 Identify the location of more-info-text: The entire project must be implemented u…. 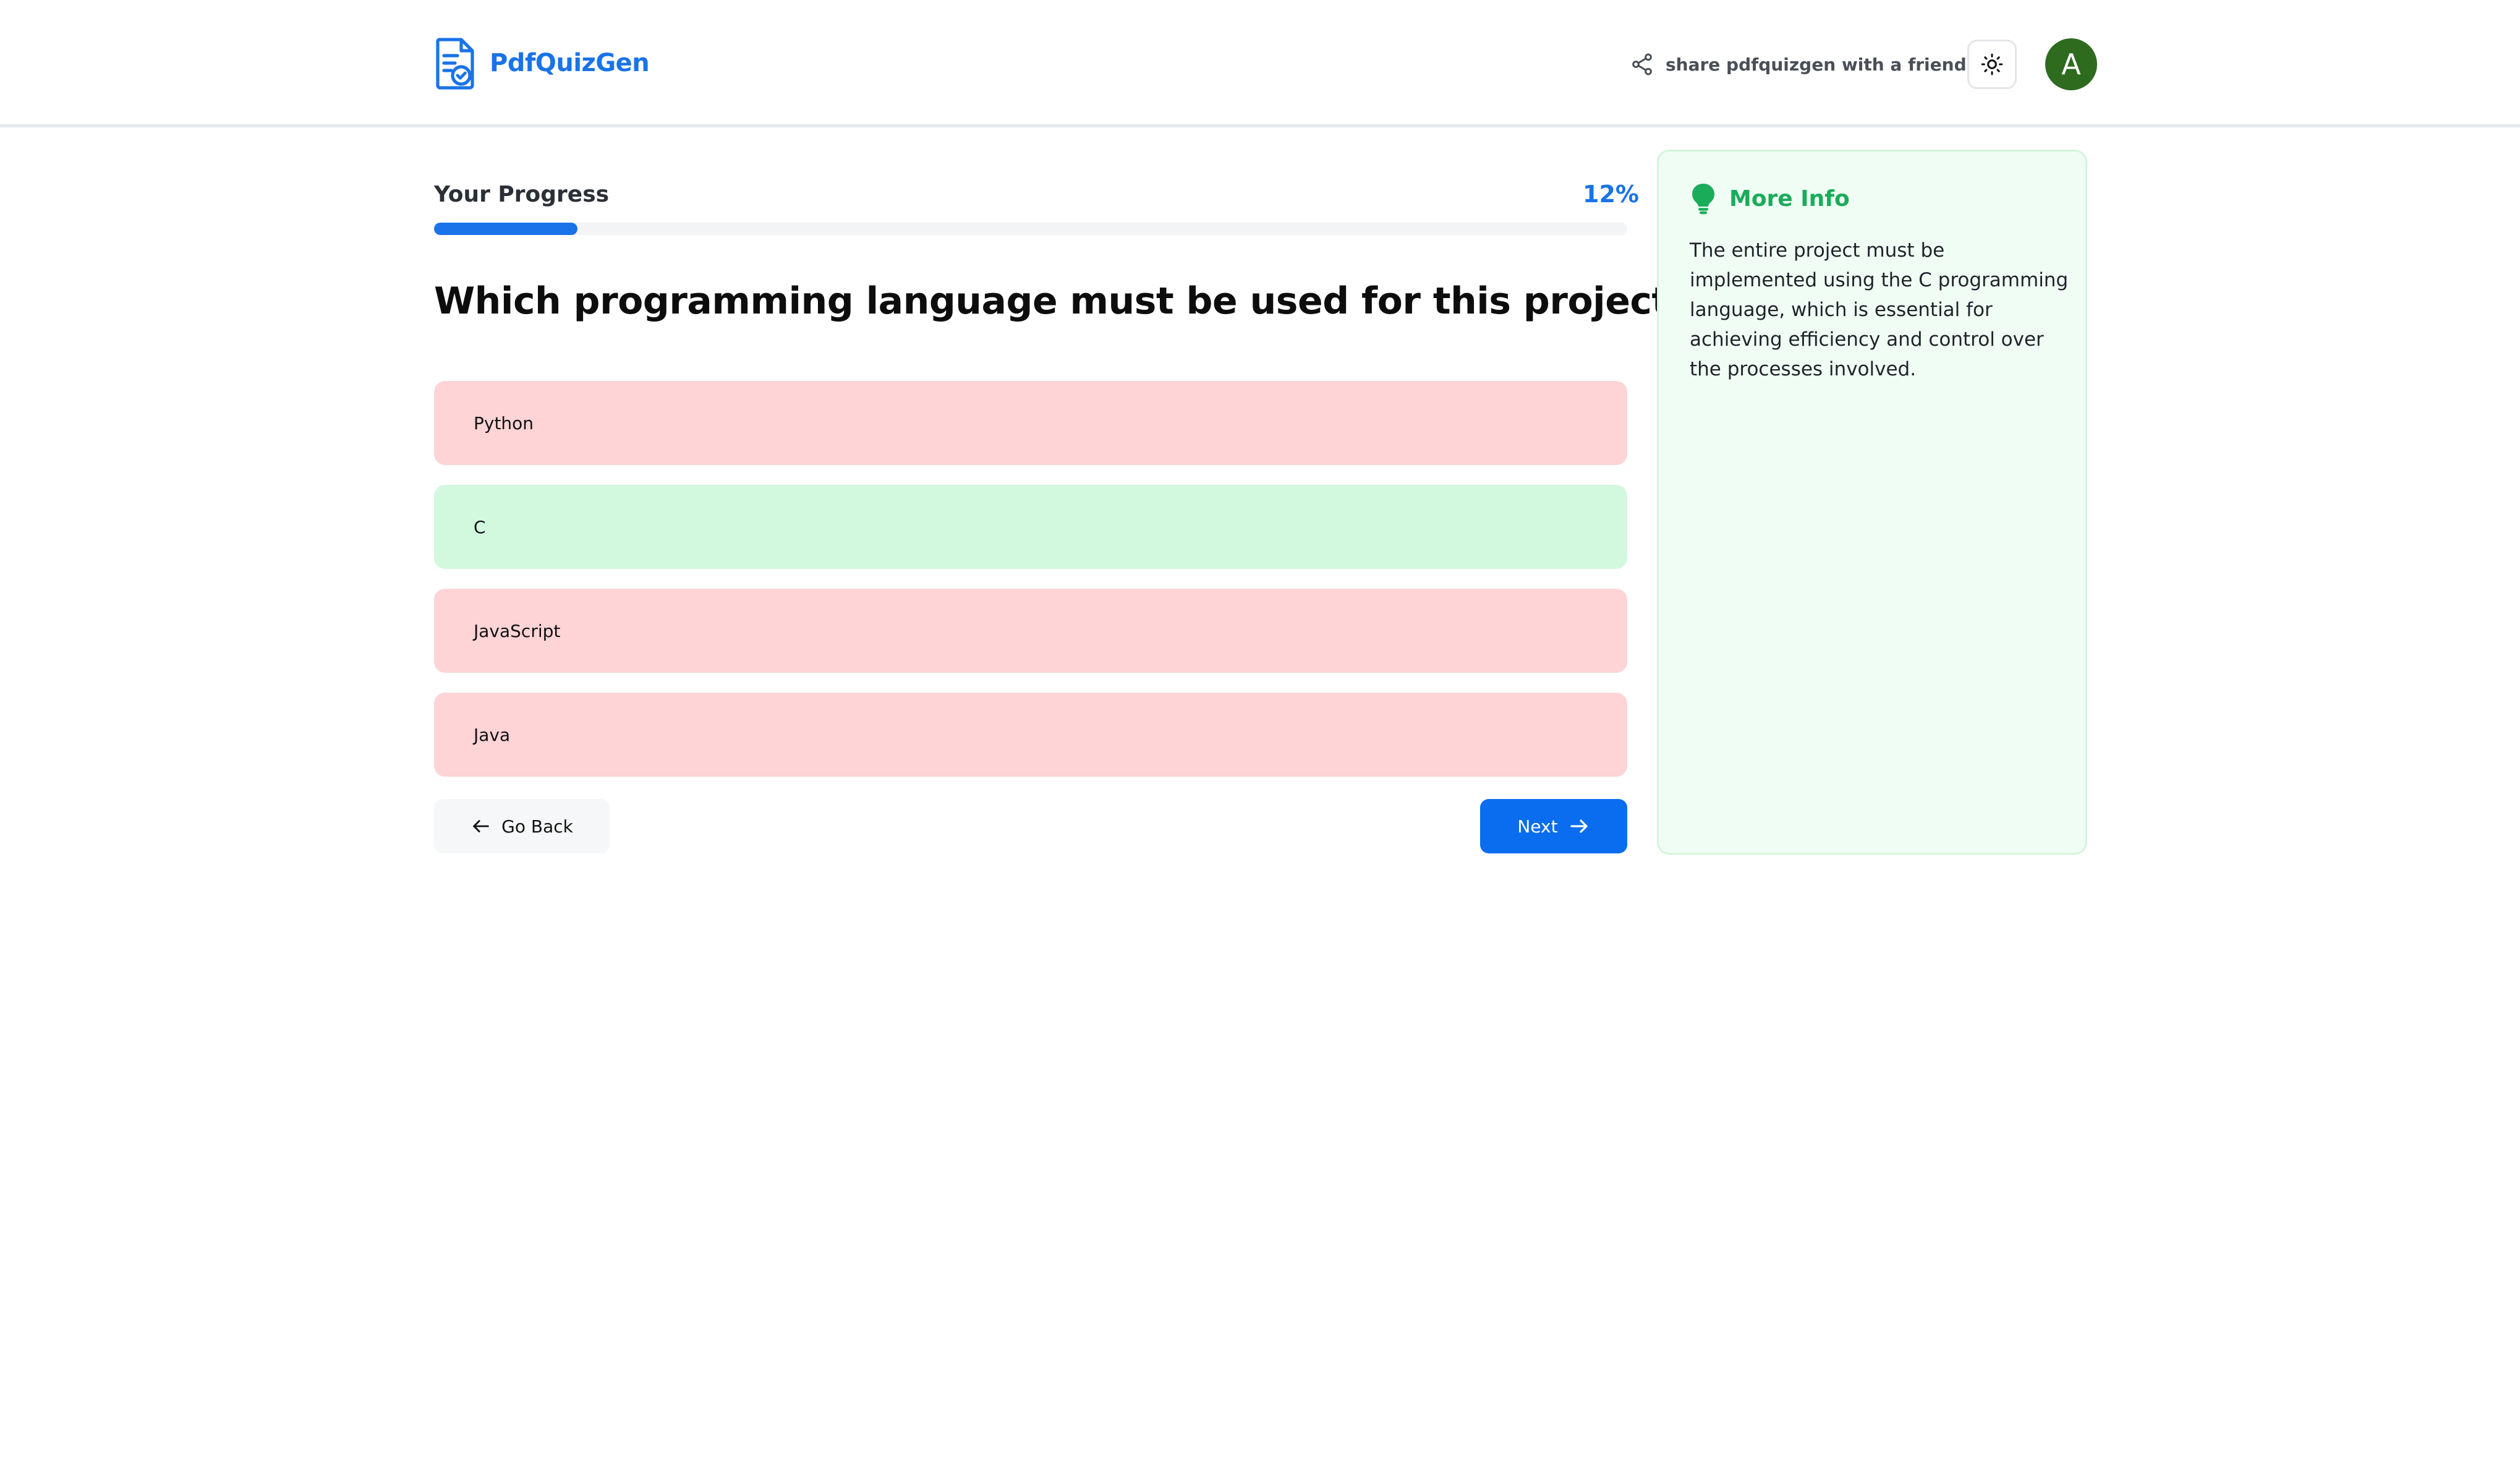
(1879, 309).